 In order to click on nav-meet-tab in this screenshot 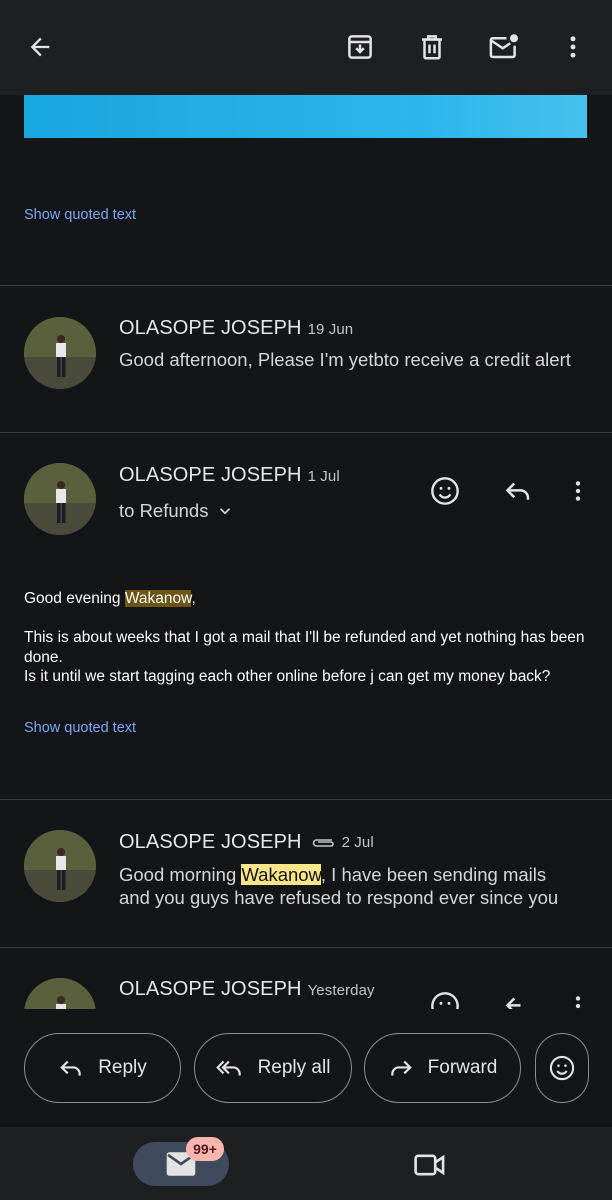, I will do `click(430, 1165)`.